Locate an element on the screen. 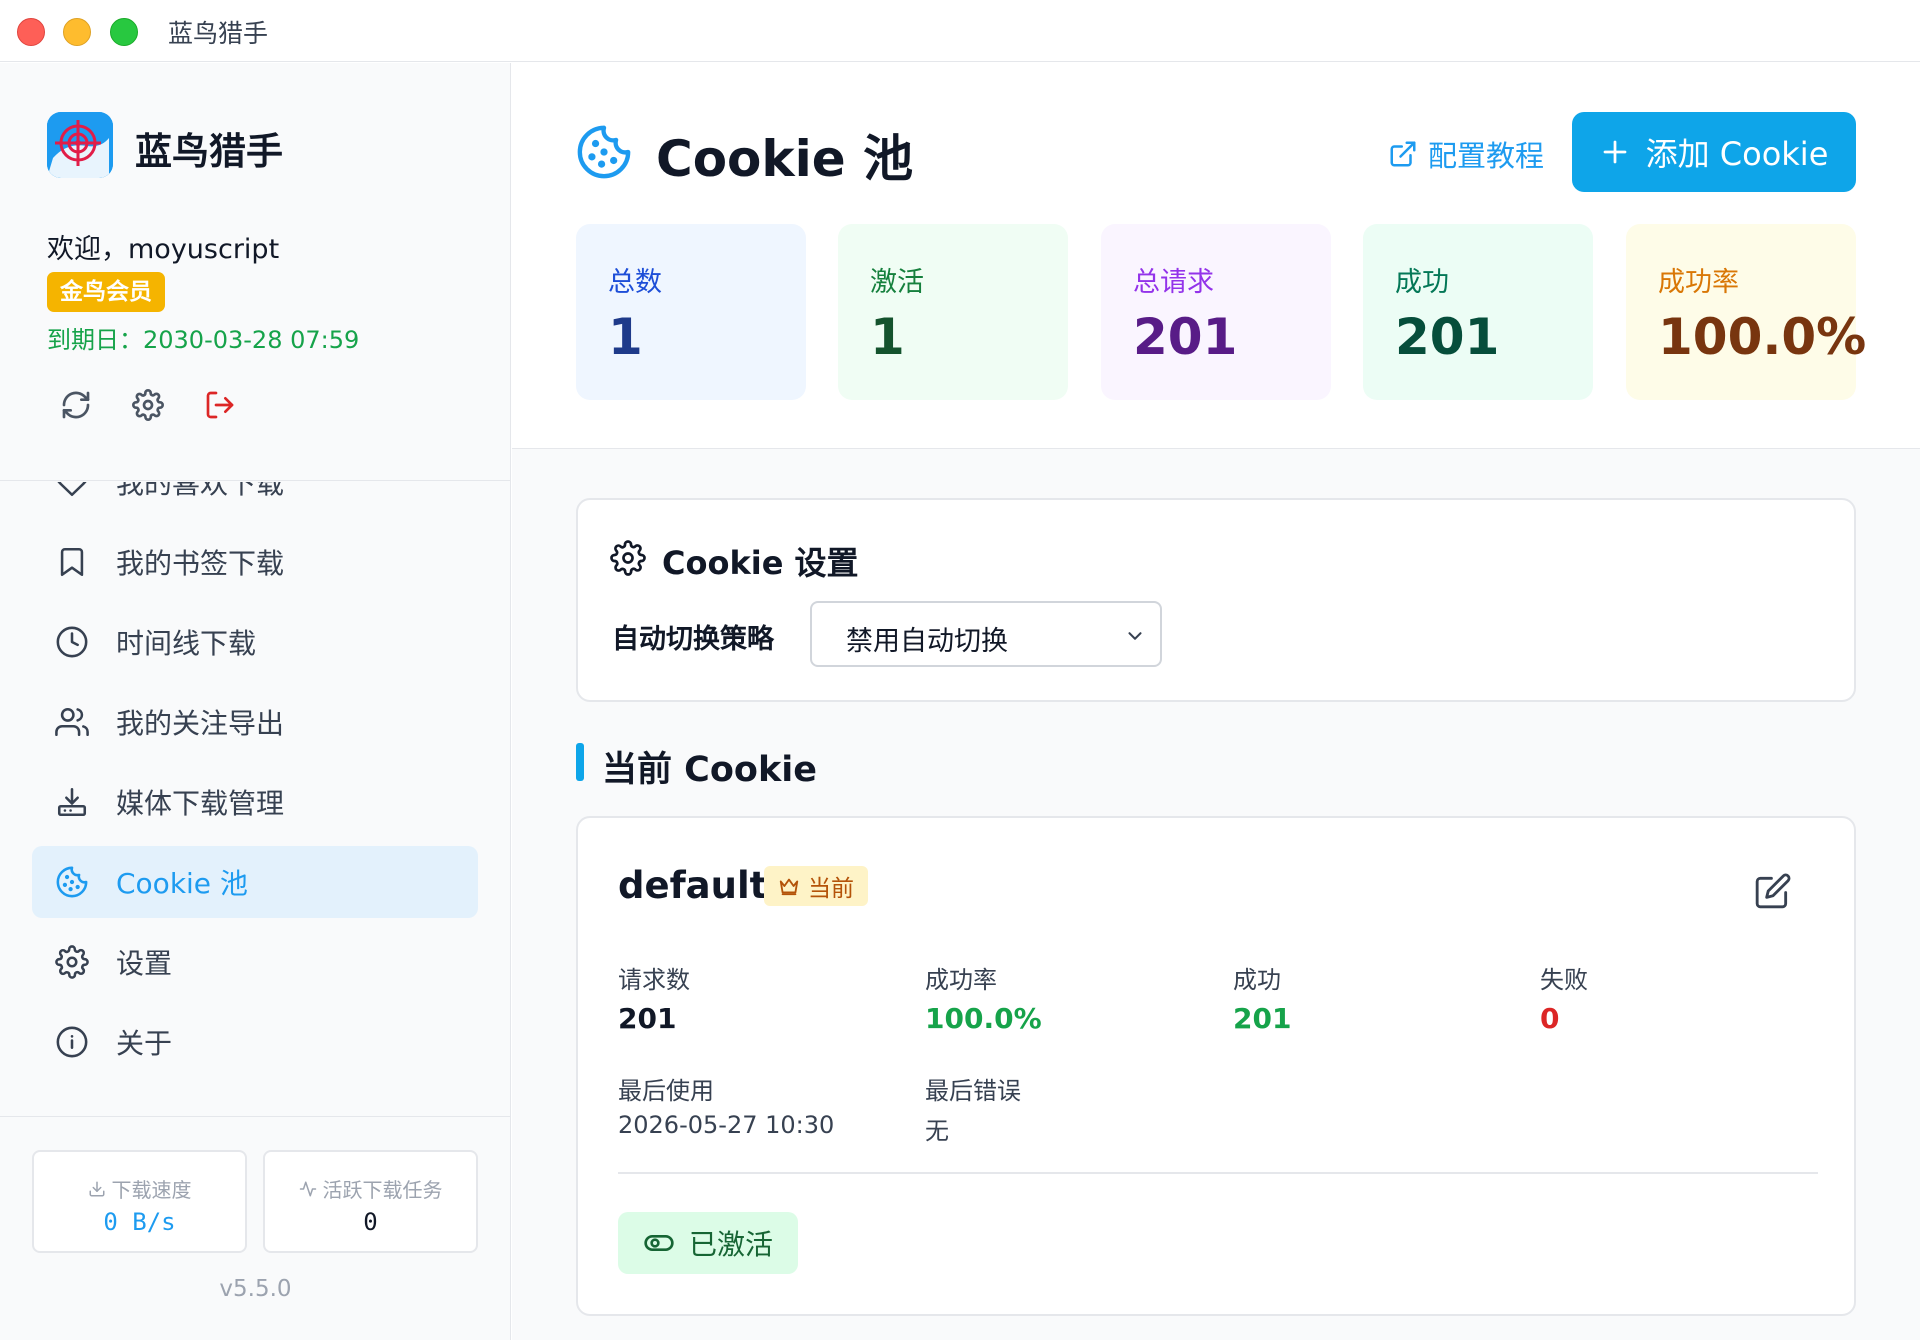 This screenshot has height=1340, width=1920. sidebar-item-settings: 设置 is located at coordinates (255, 962).